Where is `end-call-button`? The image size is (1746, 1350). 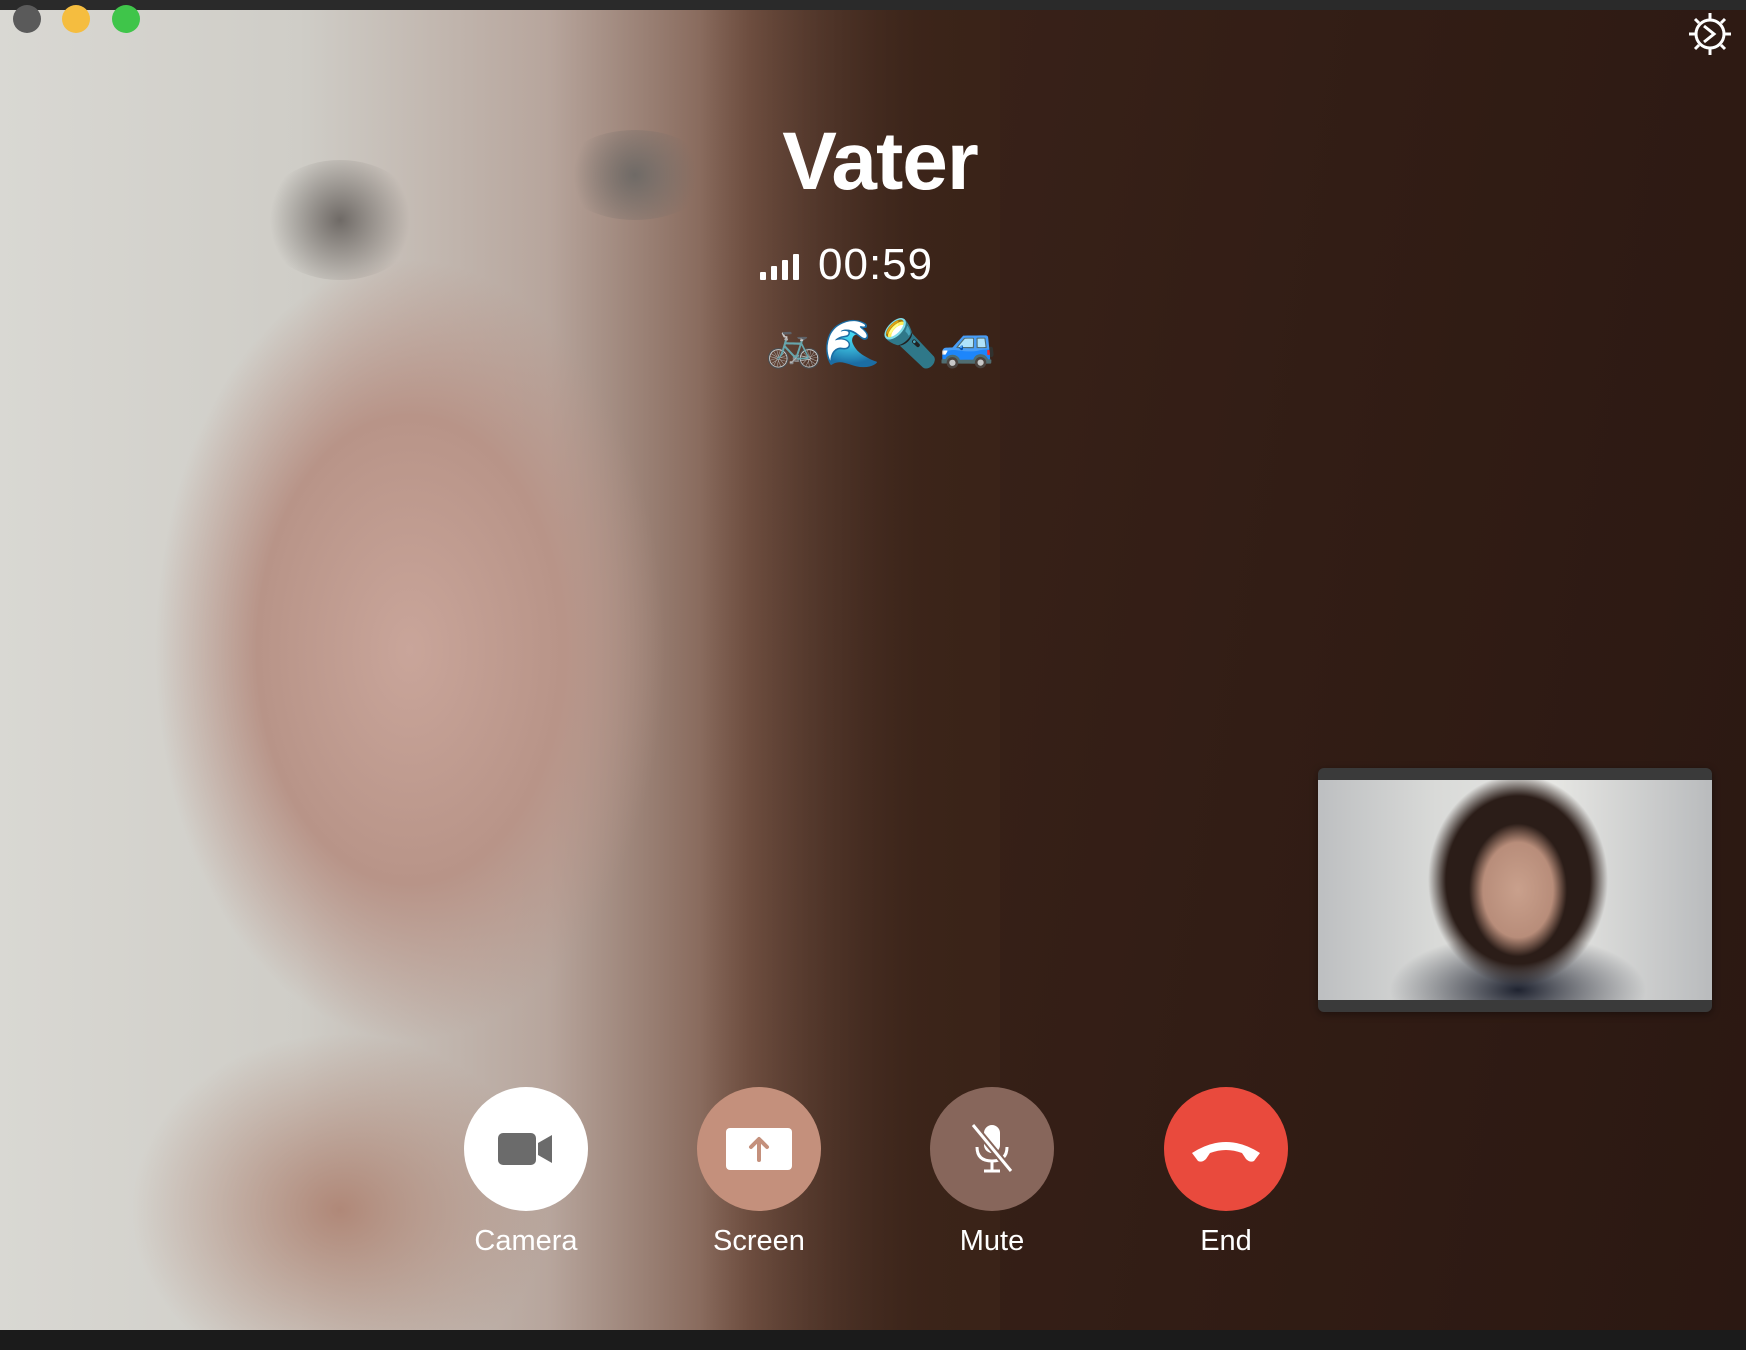 end-call-button is located at coordinates (1226, 1149).